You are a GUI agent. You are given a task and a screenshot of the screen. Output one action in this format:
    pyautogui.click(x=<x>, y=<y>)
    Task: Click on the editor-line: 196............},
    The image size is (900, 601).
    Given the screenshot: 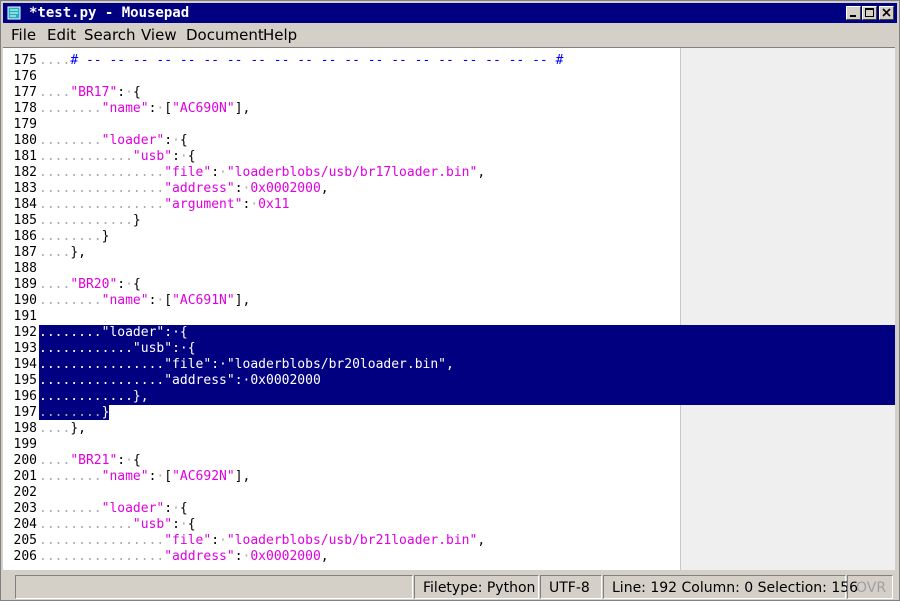 What is the action you would take?
    pyautogui.click(x=449, y=397)
    